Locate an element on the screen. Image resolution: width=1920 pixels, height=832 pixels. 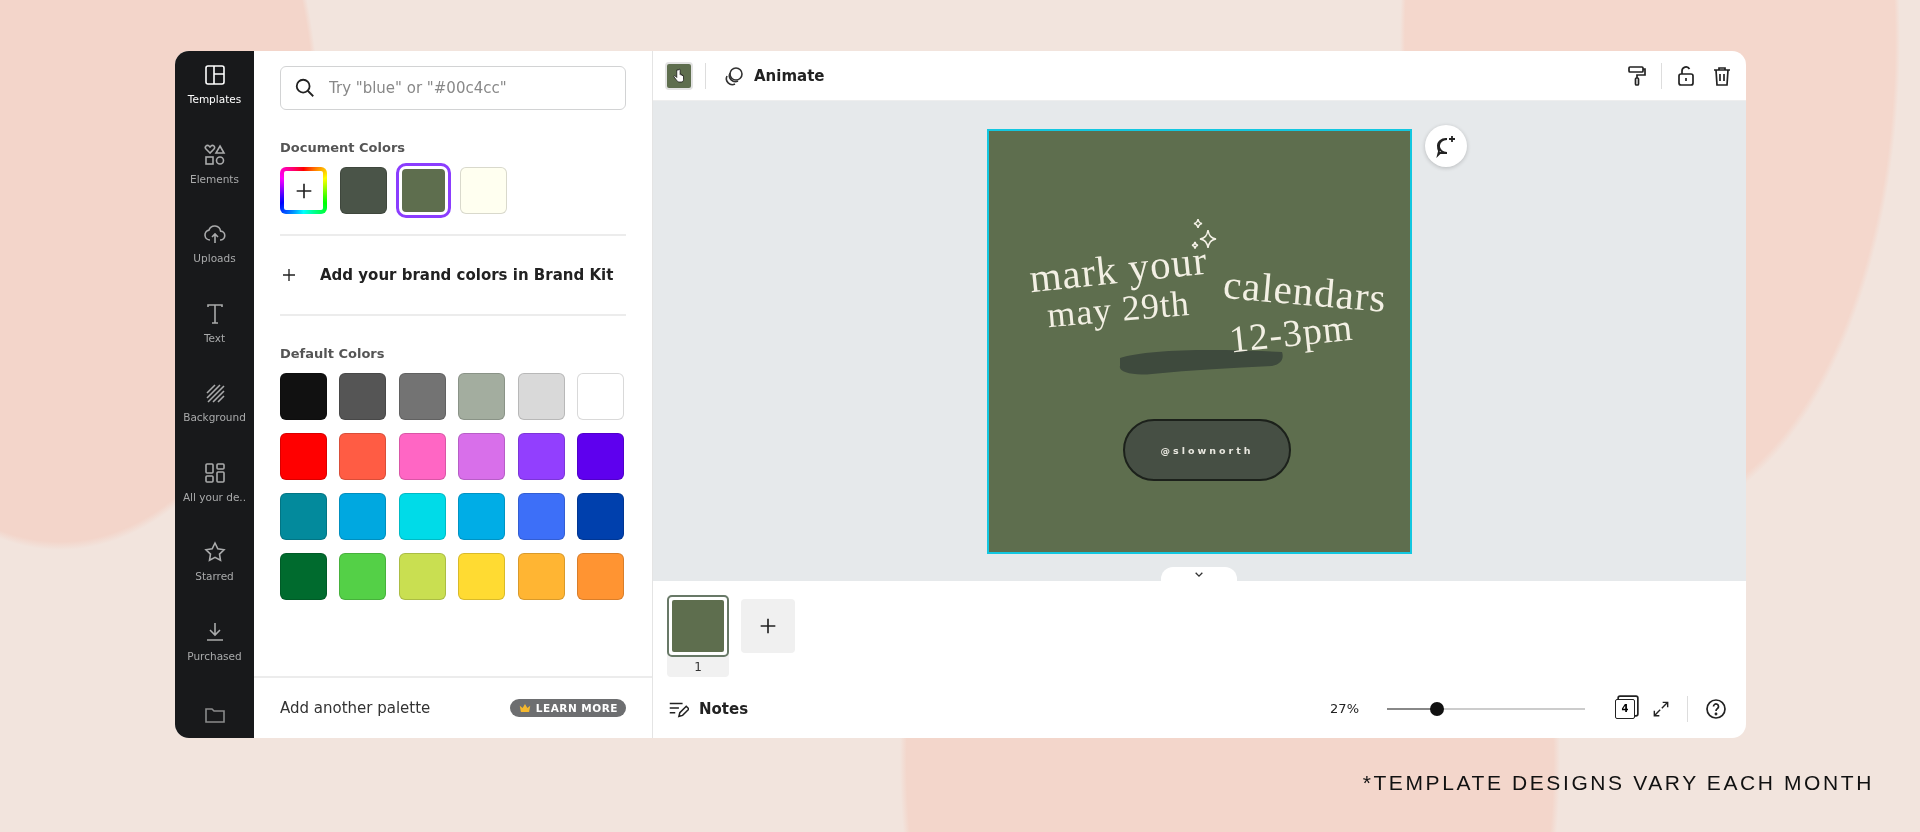
sidebar-tab: Elements is located at coordinates (214, 182).